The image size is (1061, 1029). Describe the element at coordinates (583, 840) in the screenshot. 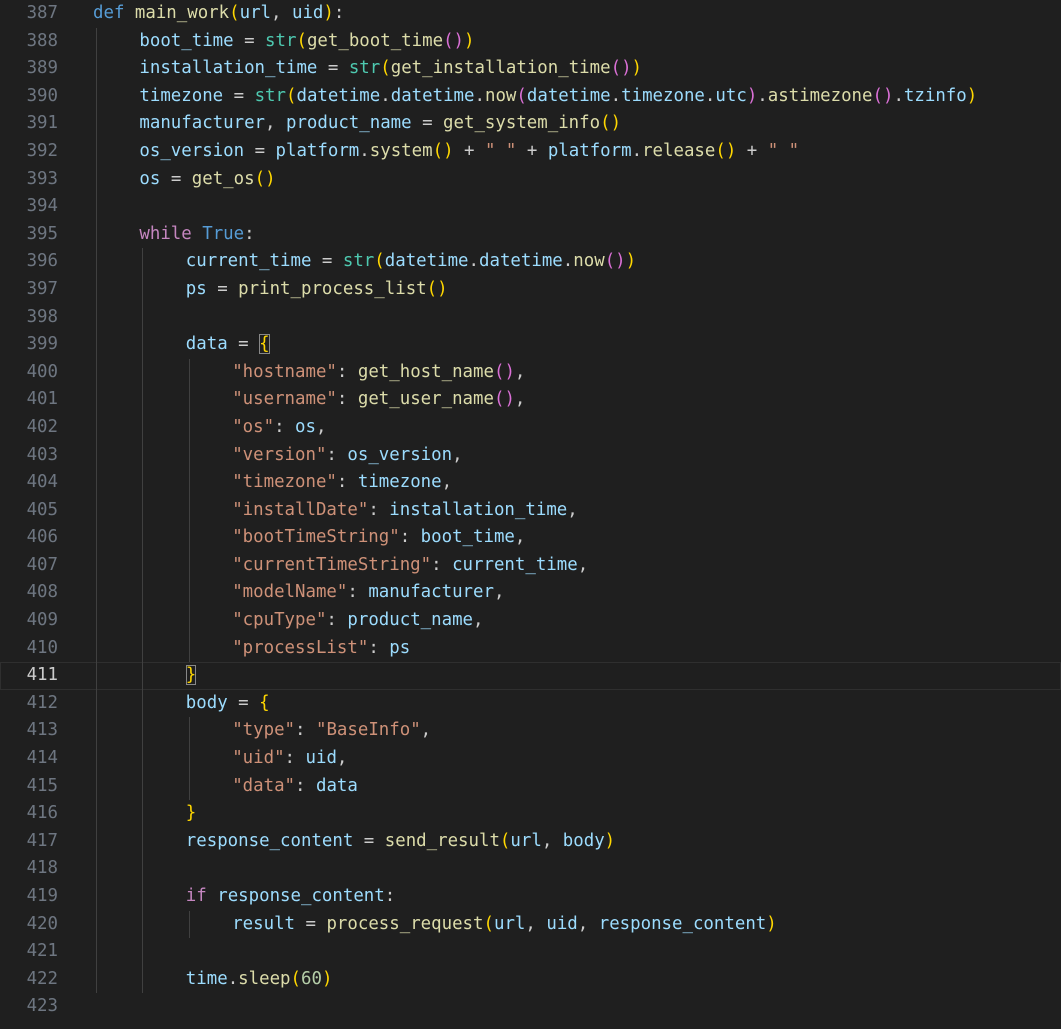

I see `code-token: body` at that location.